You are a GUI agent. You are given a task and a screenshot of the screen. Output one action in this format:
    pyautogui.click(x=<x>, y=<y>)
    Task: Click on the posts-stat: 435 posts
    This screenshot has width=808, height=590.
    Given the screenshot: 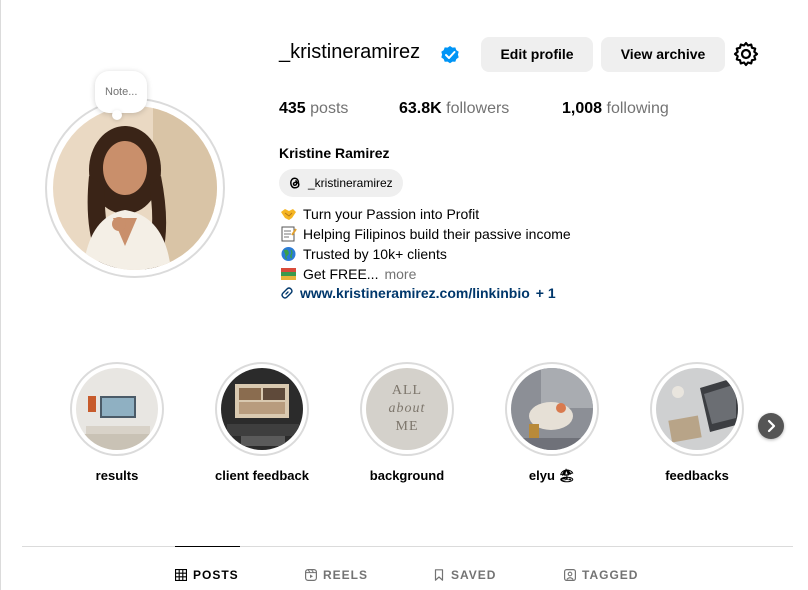 What is the action you would take?
    pyautogui.click(x=313, y=109)
    